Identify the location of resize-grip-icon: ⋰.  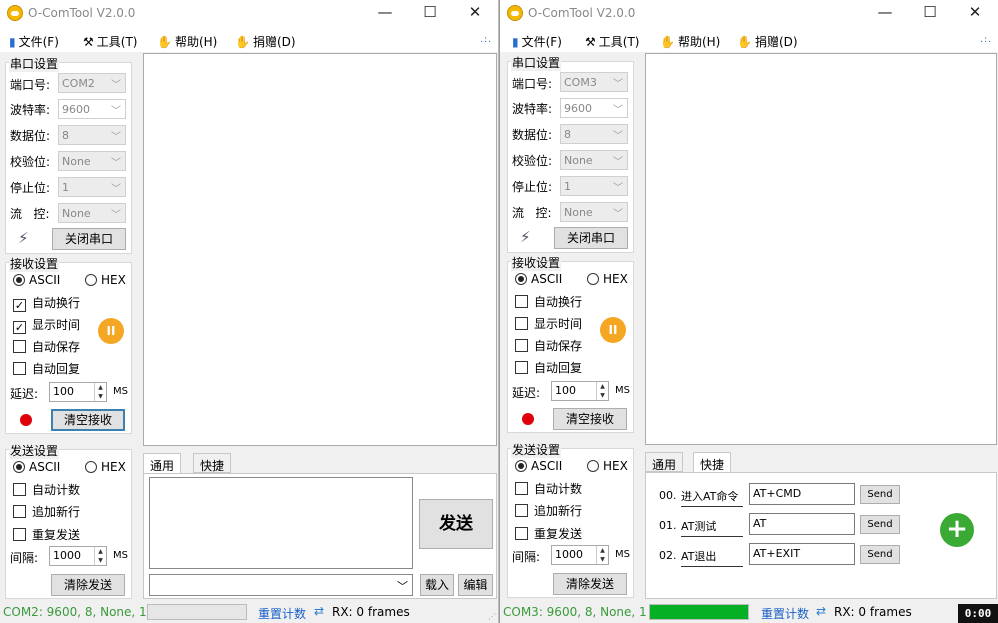
(492, 616).